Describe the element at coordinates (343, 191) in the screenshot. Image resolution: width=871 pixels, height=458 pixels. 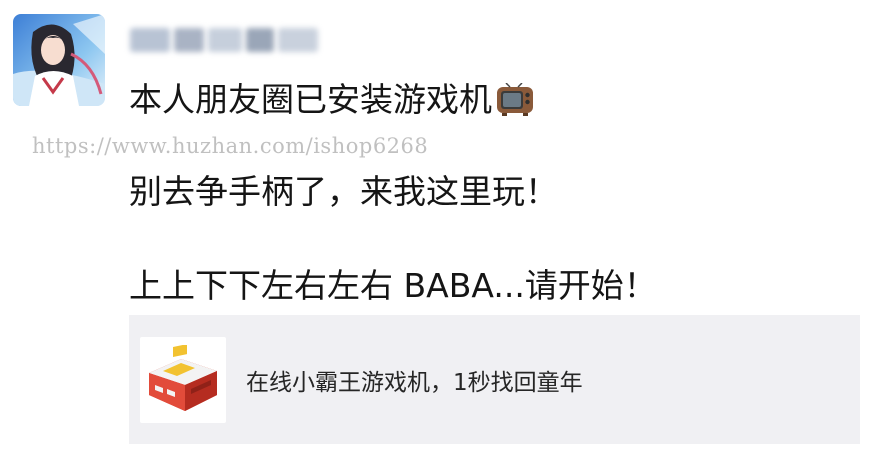
I see `post-text-line-2: 别去争手柄了，来我这里玩！` at that location.